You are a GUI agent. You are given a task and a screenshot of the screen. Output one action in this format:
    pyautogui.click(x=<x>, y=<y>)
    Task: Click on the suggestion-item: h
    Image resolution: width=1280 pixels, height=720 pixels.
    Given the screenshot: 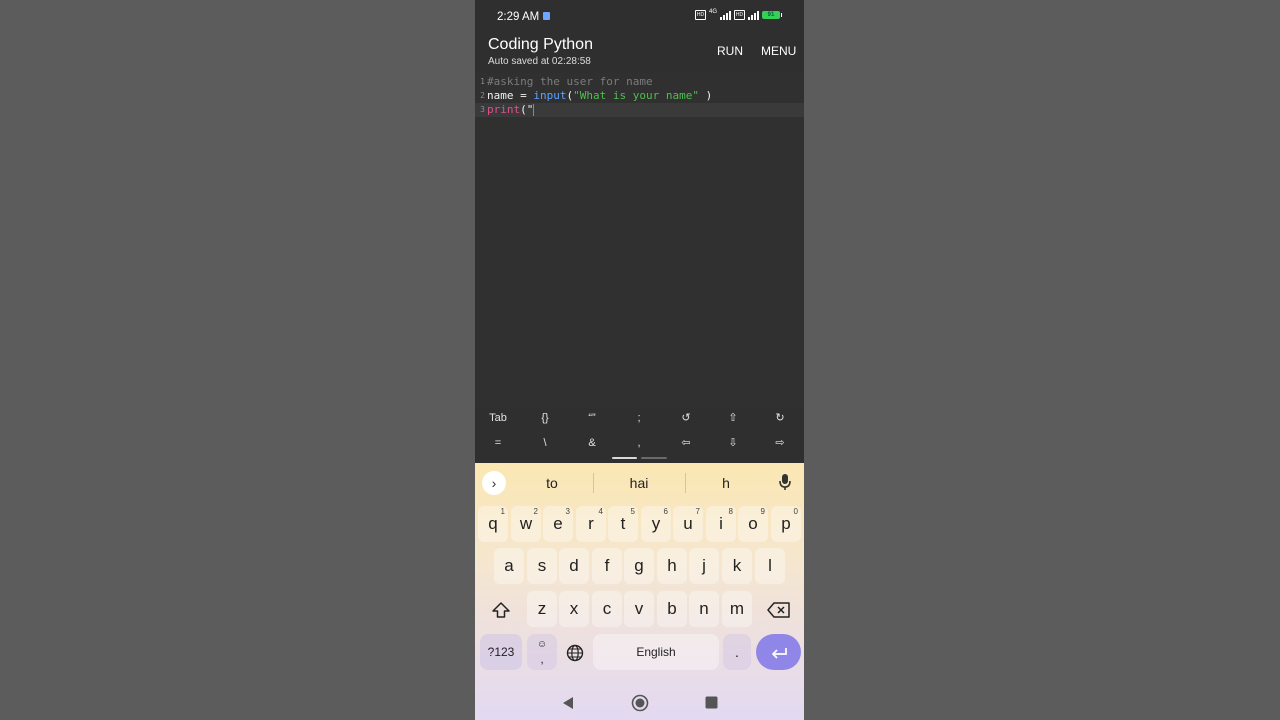 What is the action you would take?
    pyautogui.click(x=726, y=483)
    